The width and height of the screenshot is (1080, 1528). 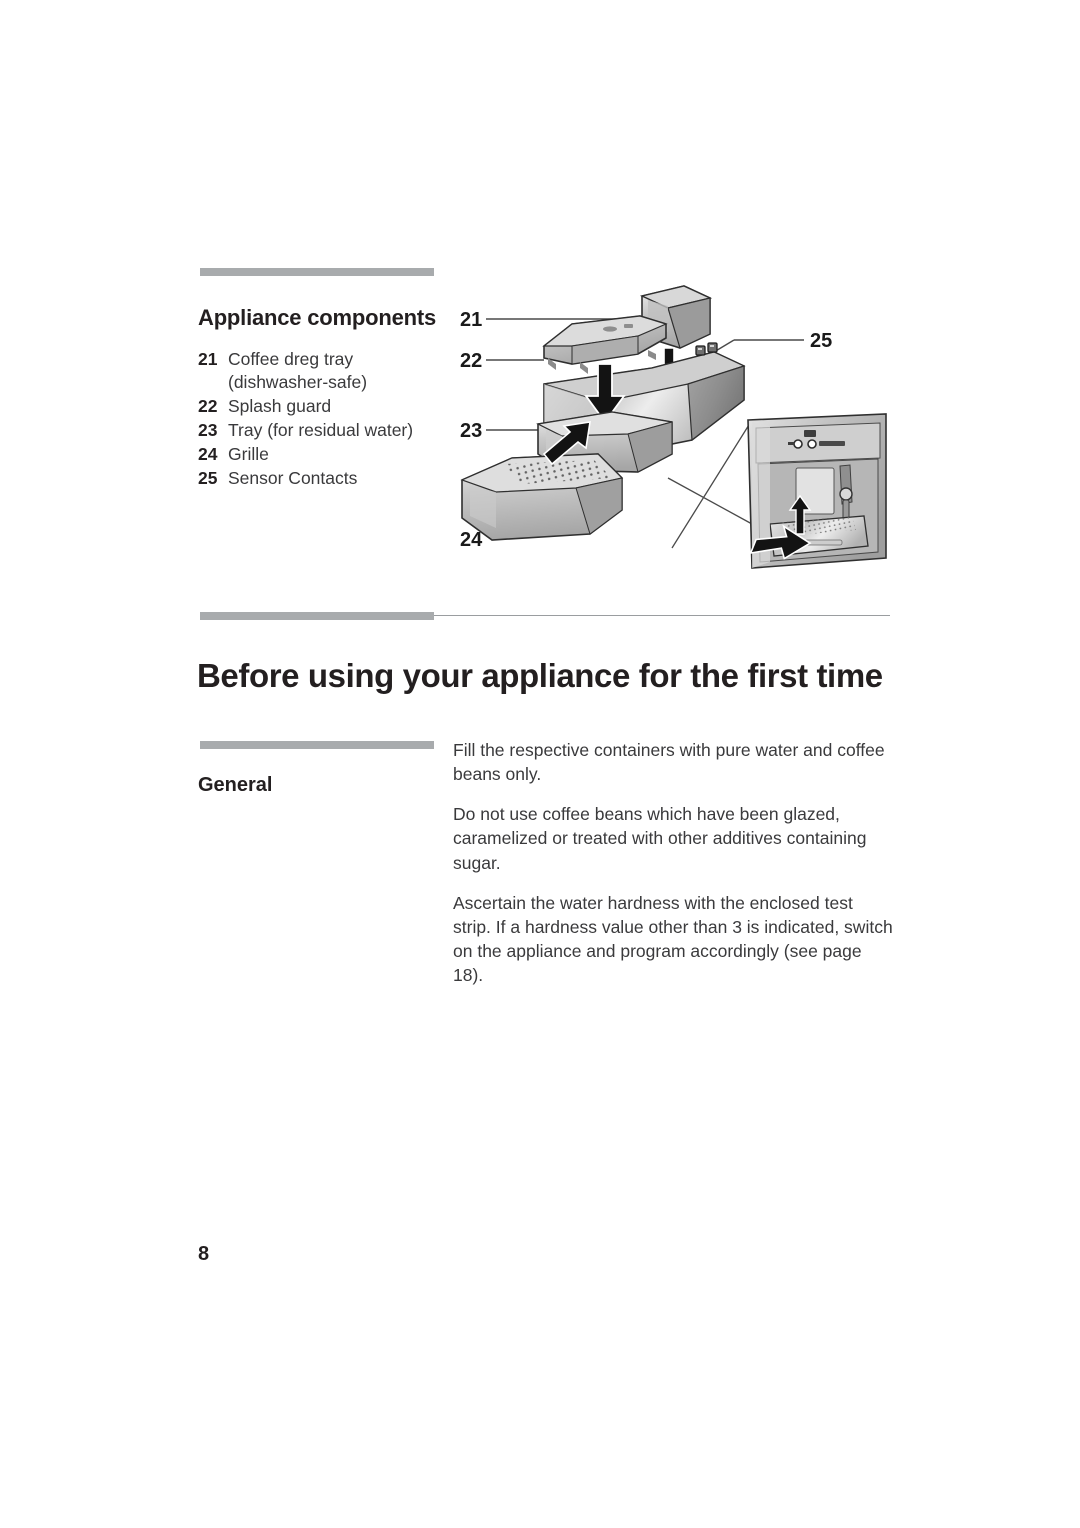 What do you see at coordinates (208, 430) in the screenshot?
I see `component-number: 23` at bounding box center [208, 430].